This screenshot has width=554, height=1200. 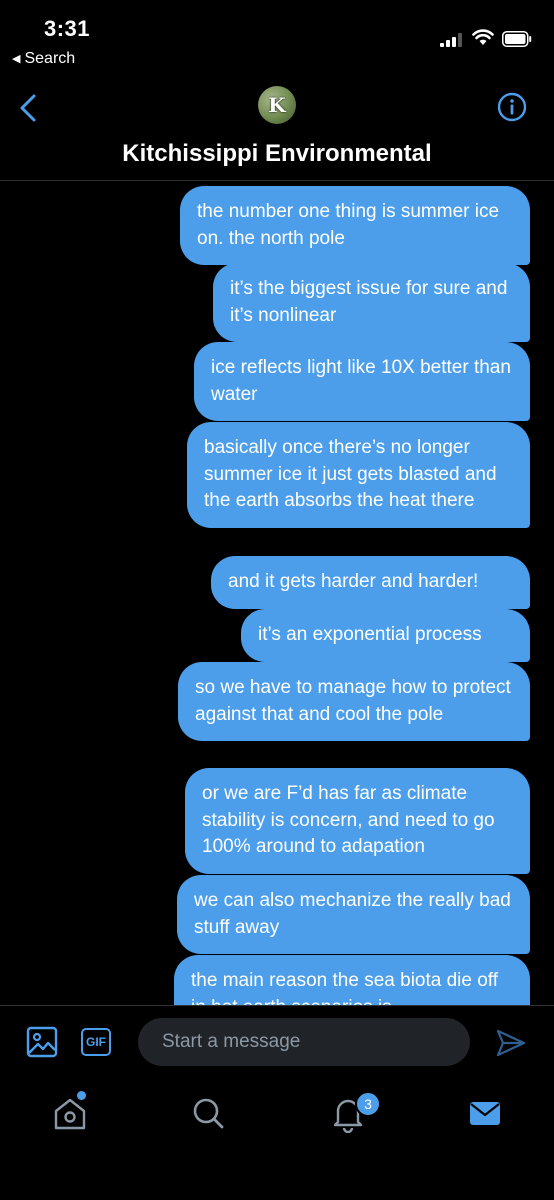 I want to click on message-bubble: it’s an exponential process, so click(x=385, y=635).